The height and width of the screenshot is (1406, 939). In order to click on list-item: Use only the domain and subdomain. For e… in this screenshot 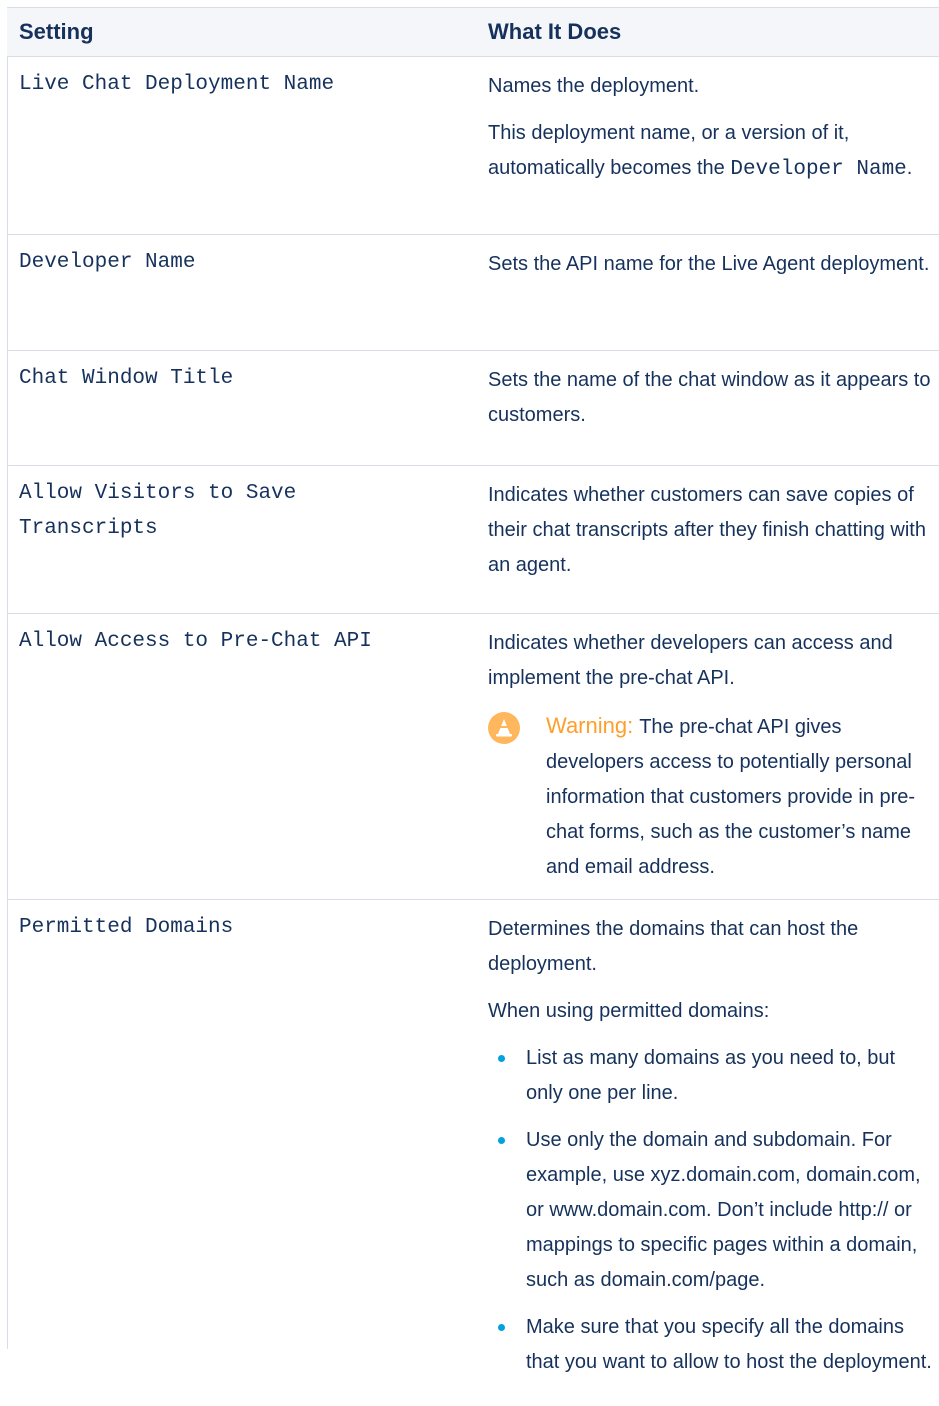, I will do `click(713, 1210)`.